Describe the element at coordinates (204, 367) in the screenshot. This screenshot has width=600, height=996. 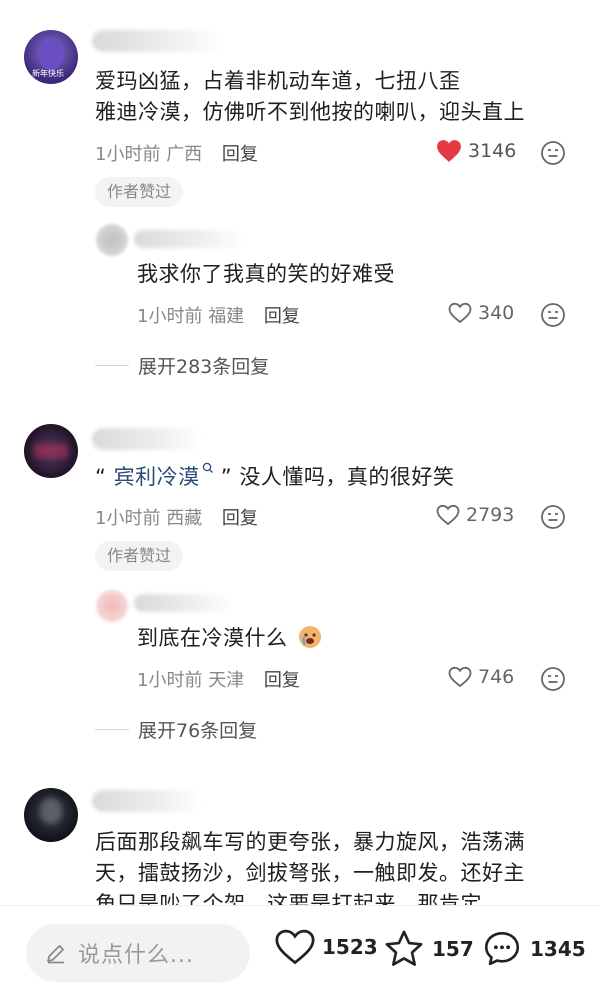
I see `expand-replies-label: 展开283条回复` at that location.